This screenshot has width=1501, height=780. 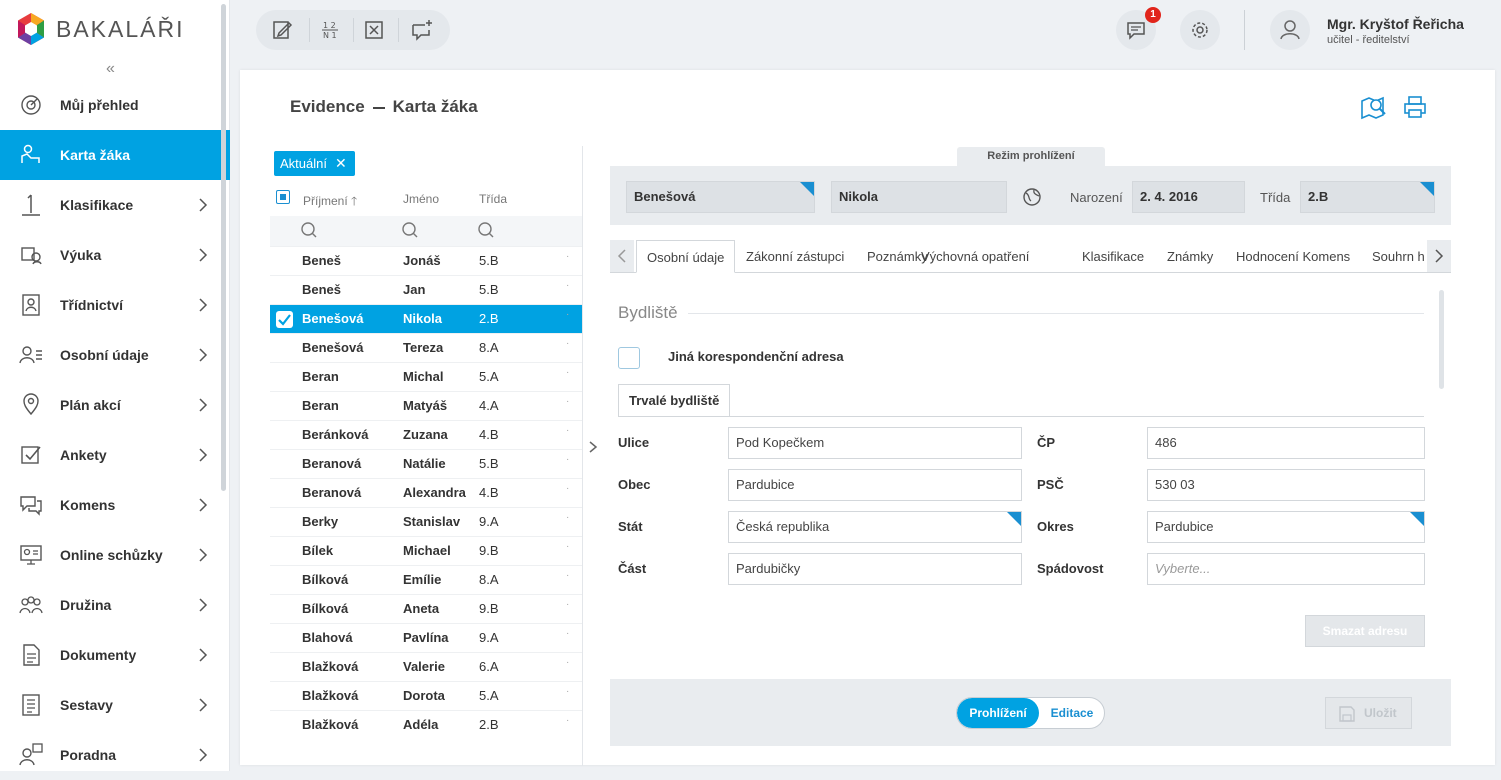 What do you see at coordinates (426, 347) in the screenshot?
I see `table-row: Benešová Tereza 8.A ·` at bounding box center [426, 347].